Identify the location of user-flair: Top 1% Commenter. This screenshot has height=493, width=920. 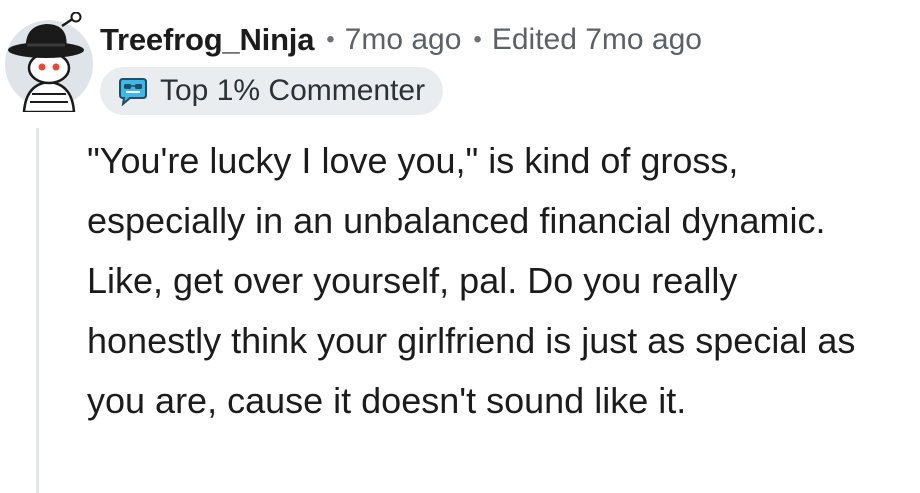
(272, 91).